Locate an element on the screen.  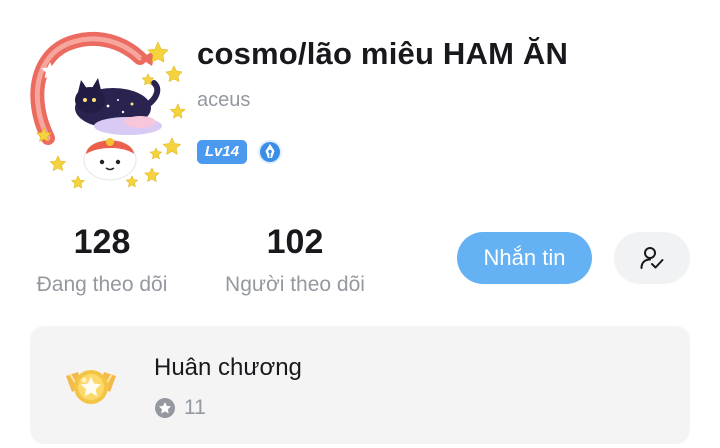
following-stat: 128 Đang theo dõi is located at coordinates (102, 260).